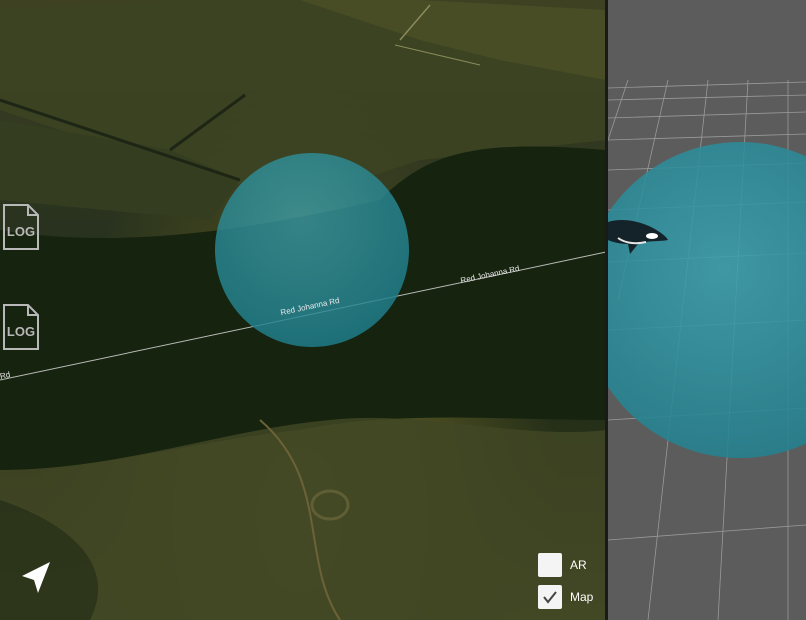 The image size is (806, 620). I want to click on scene-sphere, so click(707, 300).